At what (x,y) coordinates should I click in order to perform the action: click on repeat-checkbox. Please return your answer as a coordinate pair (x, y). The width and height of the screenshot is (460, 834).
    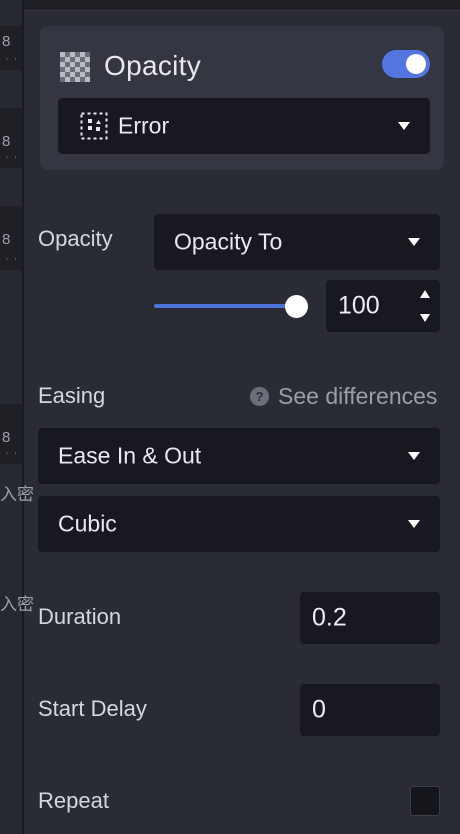
    Looking at the image, I should click on (425, 801).